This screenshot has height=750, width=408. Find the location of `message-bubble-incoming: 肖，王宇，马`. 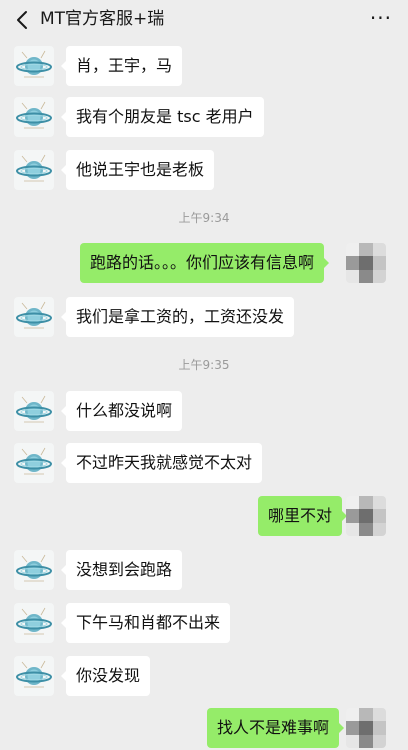

message-bubble-incoming: 肖，王宇，马 is located at coordinates (121, 66).